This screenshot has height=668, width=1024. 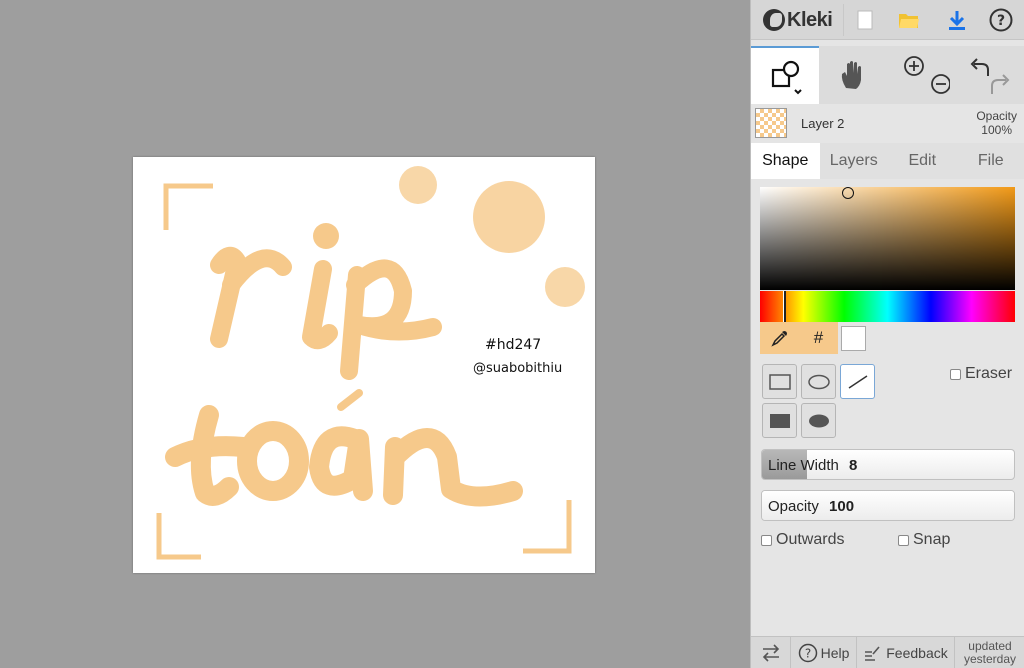 I want to click on saturation-value-picker, so click(x=887, y=238).